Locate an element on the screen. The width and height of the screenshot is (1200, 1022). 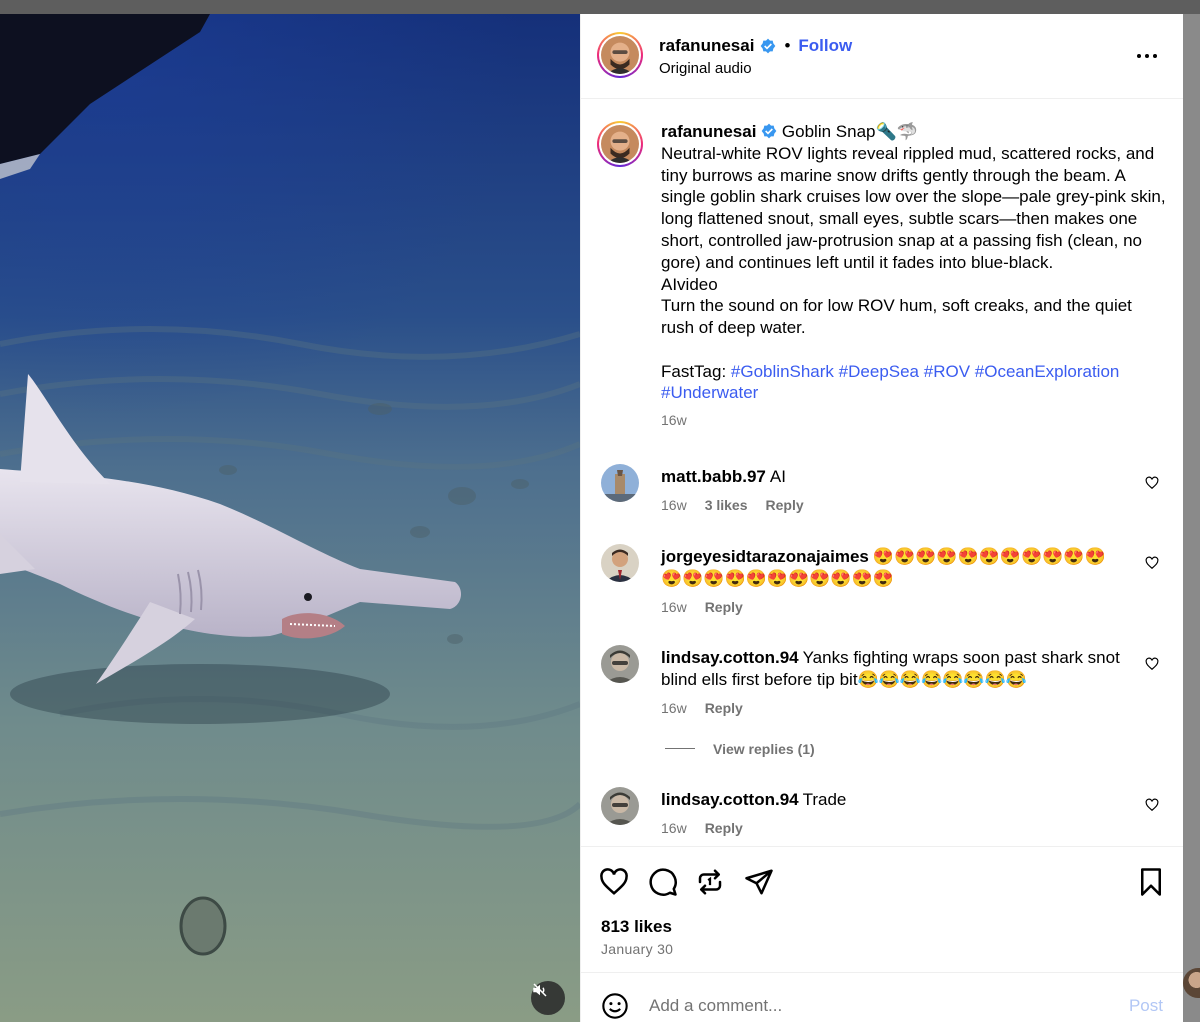
follow-button: Follow is located at coordinates (825, 46).